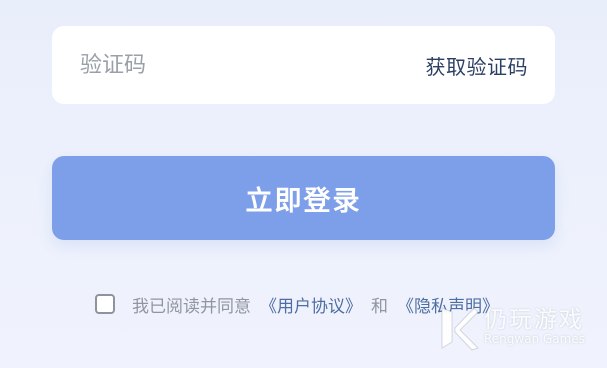 This screenshot has width=607, height=368. What do you see at coordinates (210, 65) in the screenshot?
I see `verification-code-input` at bounding box center [210, 65].